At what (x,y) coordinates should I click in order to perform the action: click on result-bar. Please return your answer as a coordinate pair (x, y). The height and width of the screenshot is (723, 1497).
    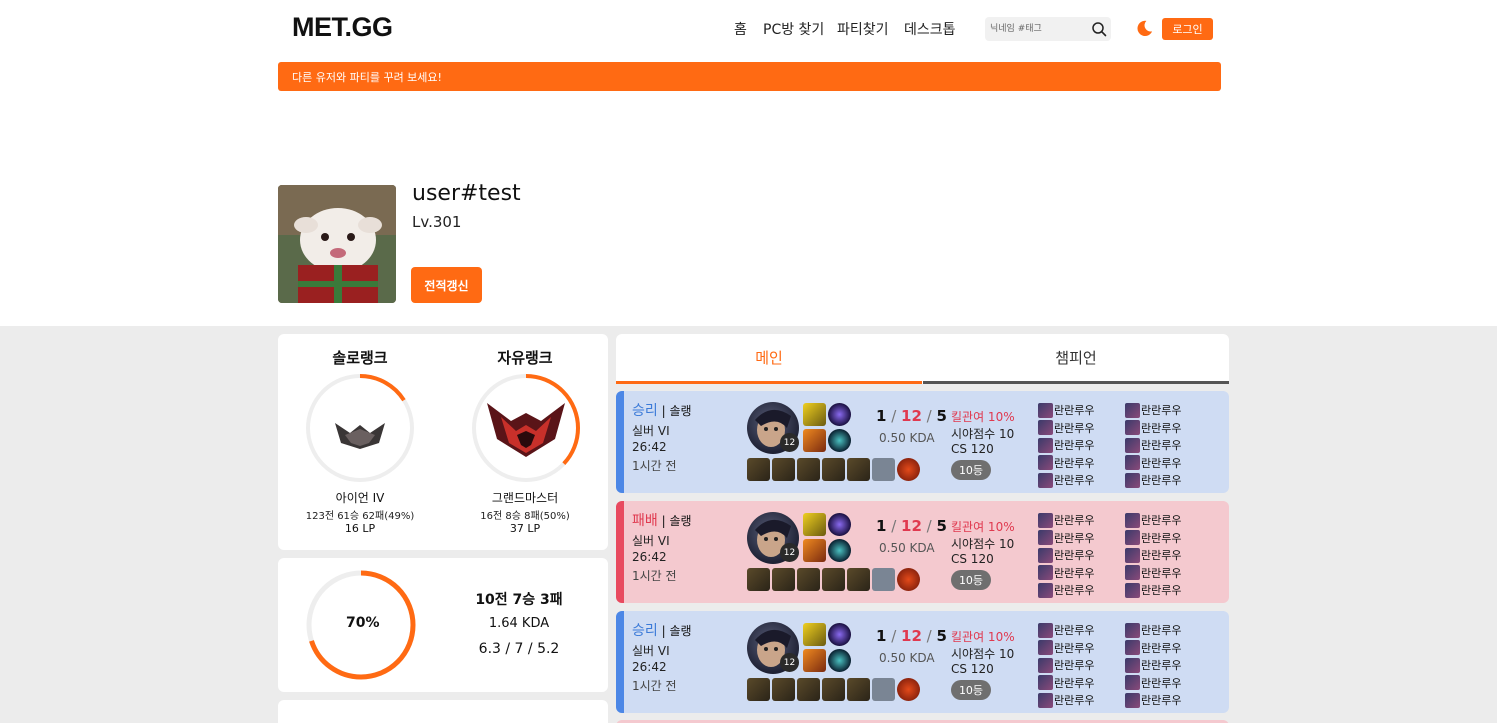
    Looking at the image, I should click on (620, 662).